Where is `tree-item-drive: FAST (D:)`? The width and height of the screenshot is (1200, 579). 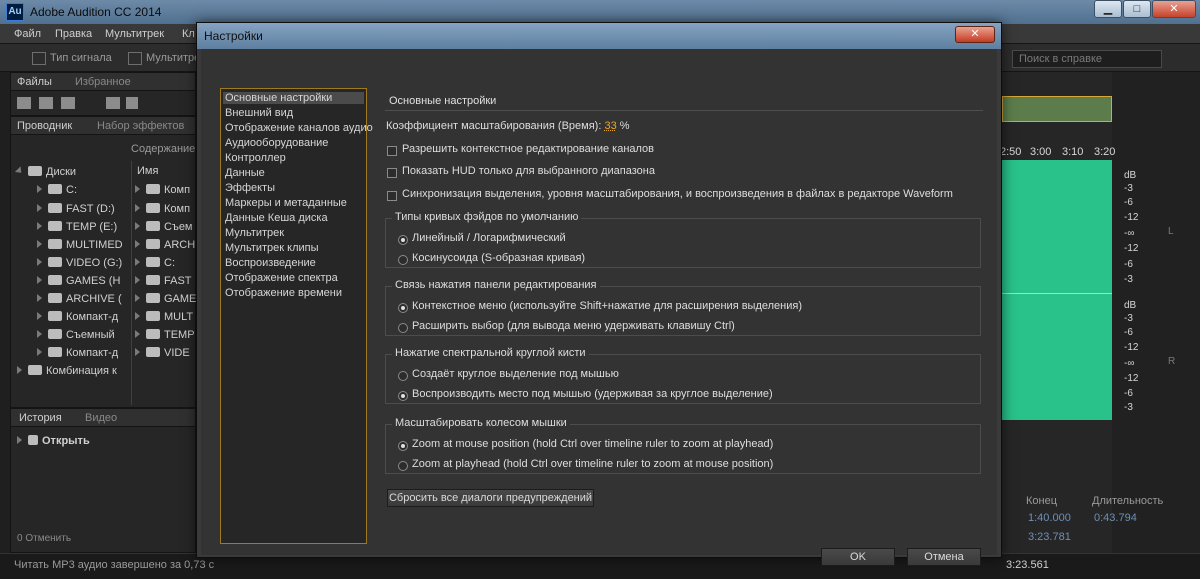
tree-item-drive: FAST (D:) is located at coordinates (76, 209).